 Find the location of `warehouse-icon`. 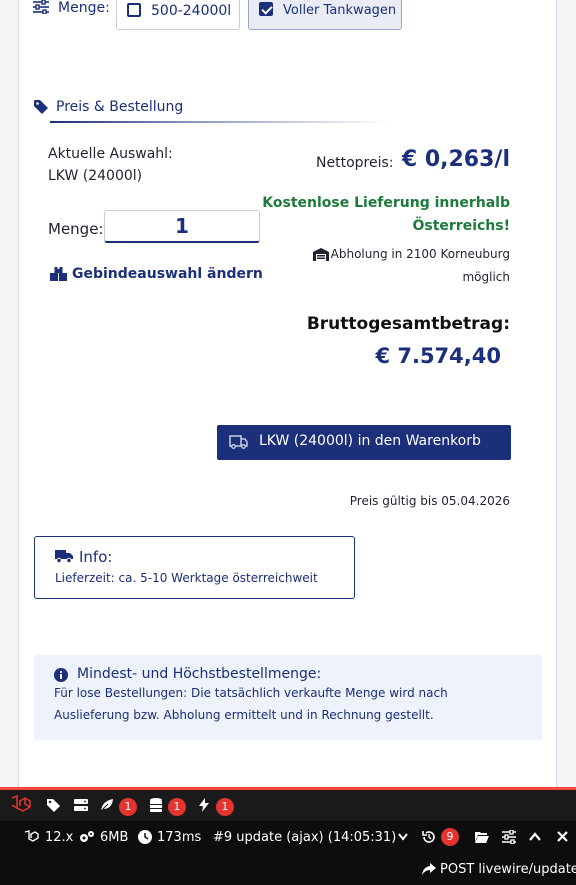

warehouse-icon is located at coordinates (321, 254).